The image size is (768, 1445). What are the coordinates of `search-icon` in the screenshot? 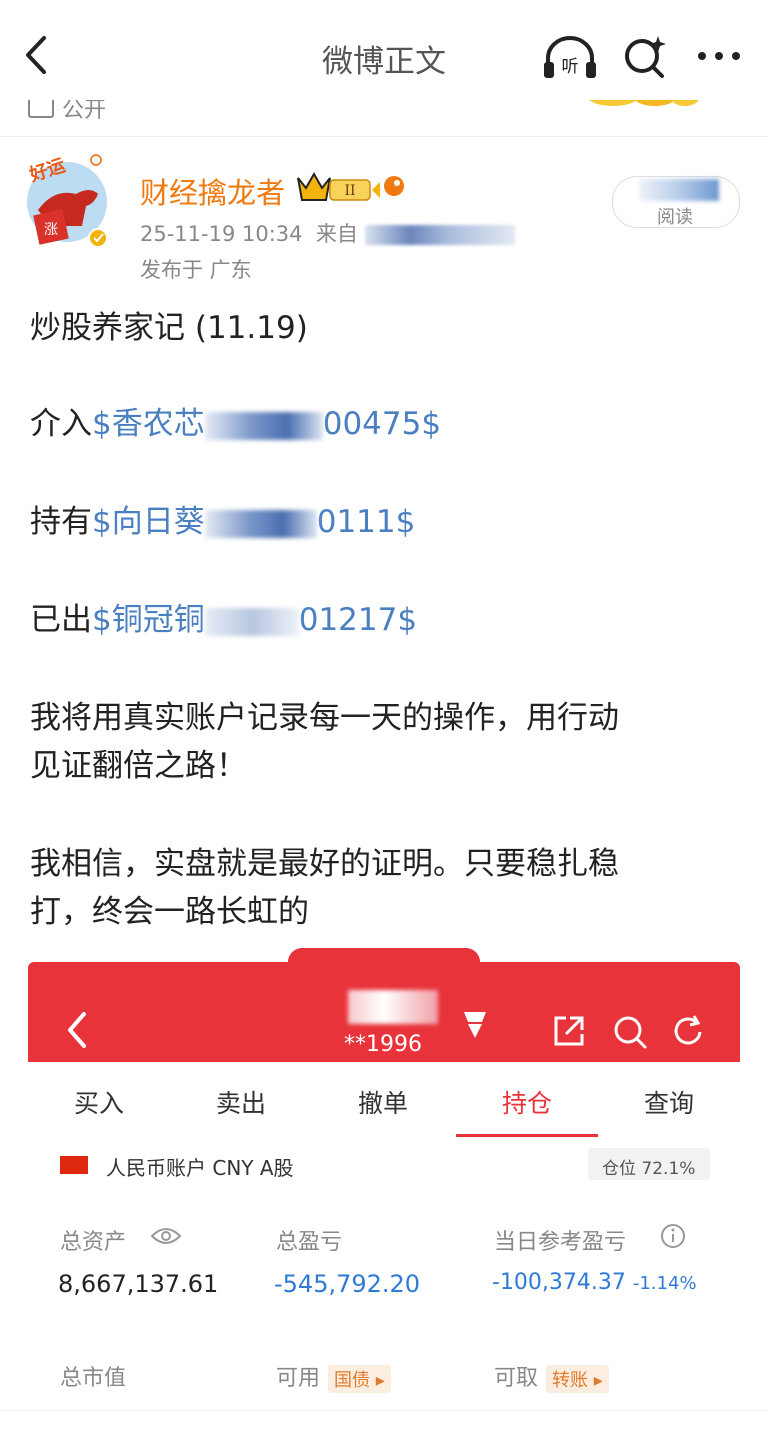 It's located at (630, 1032).